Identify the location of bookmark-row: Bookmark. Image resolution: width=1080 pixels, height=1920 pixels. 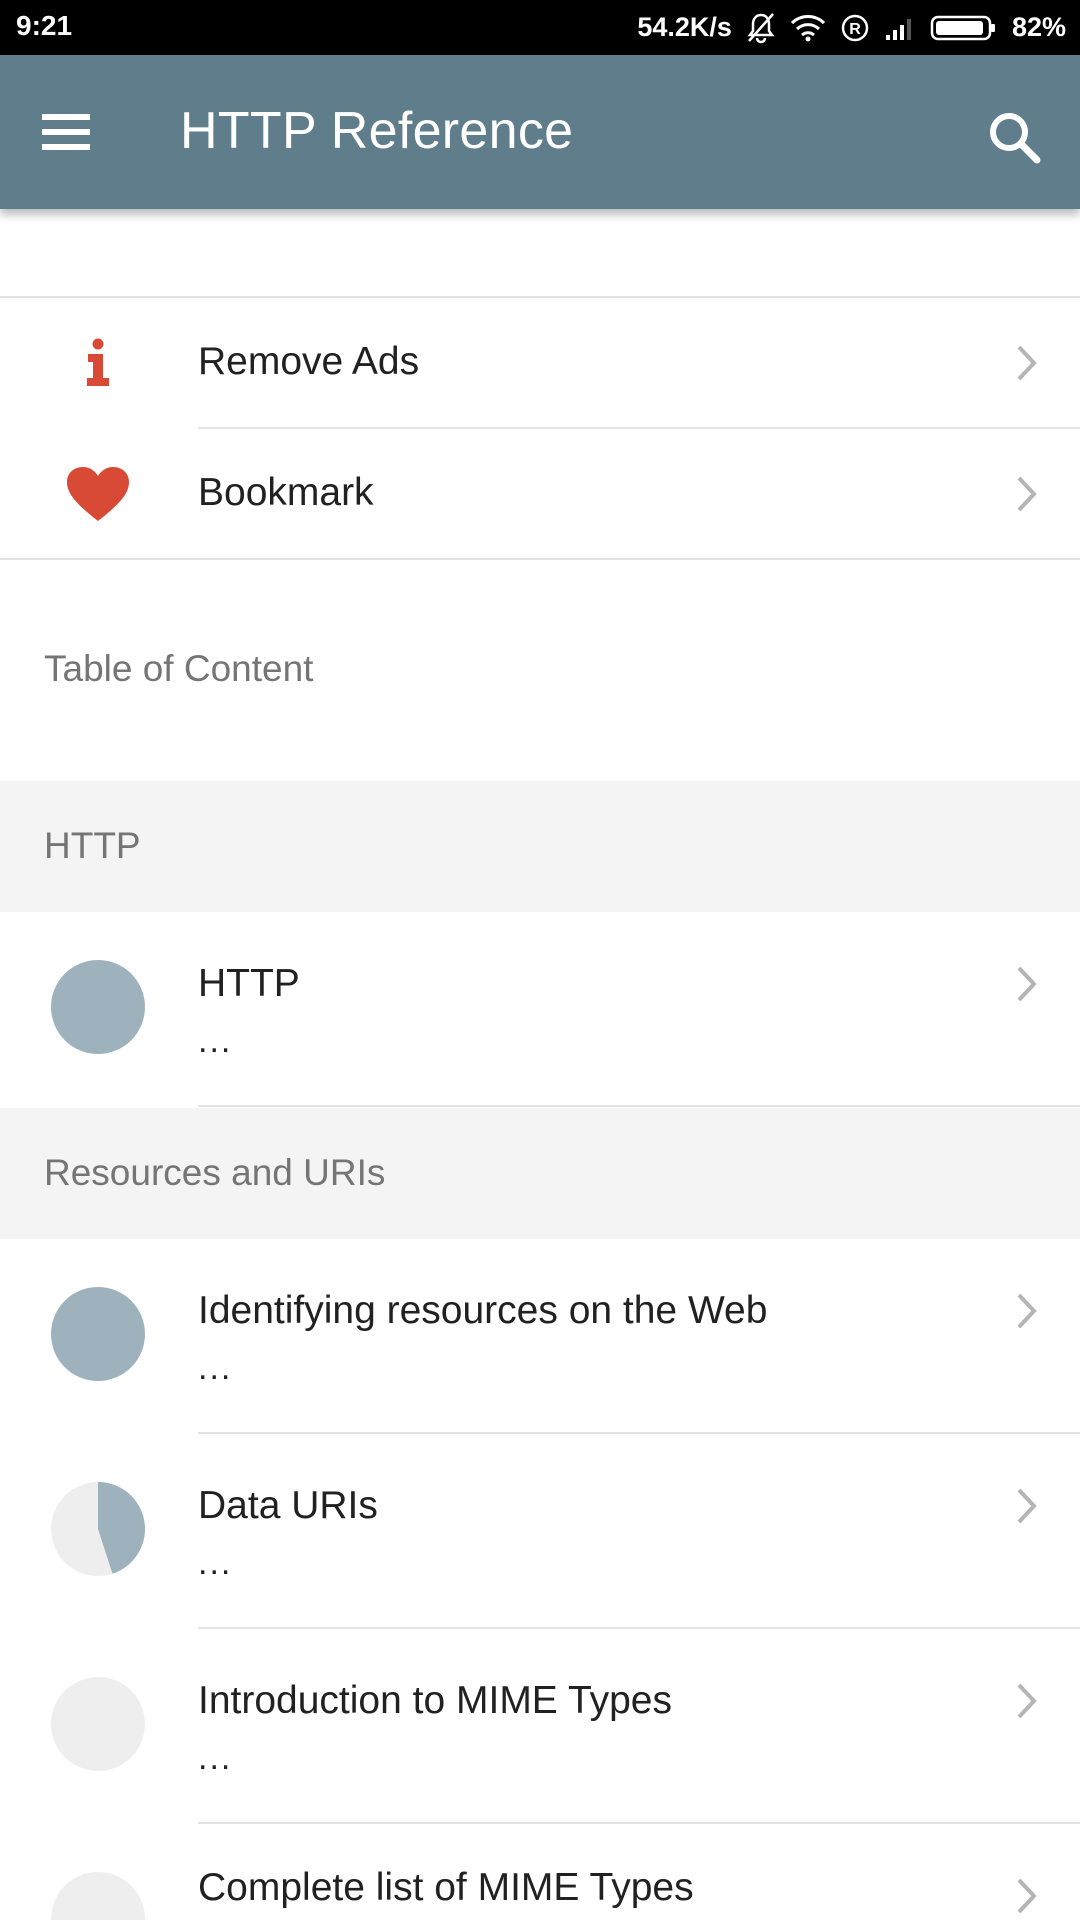
(540, 494).